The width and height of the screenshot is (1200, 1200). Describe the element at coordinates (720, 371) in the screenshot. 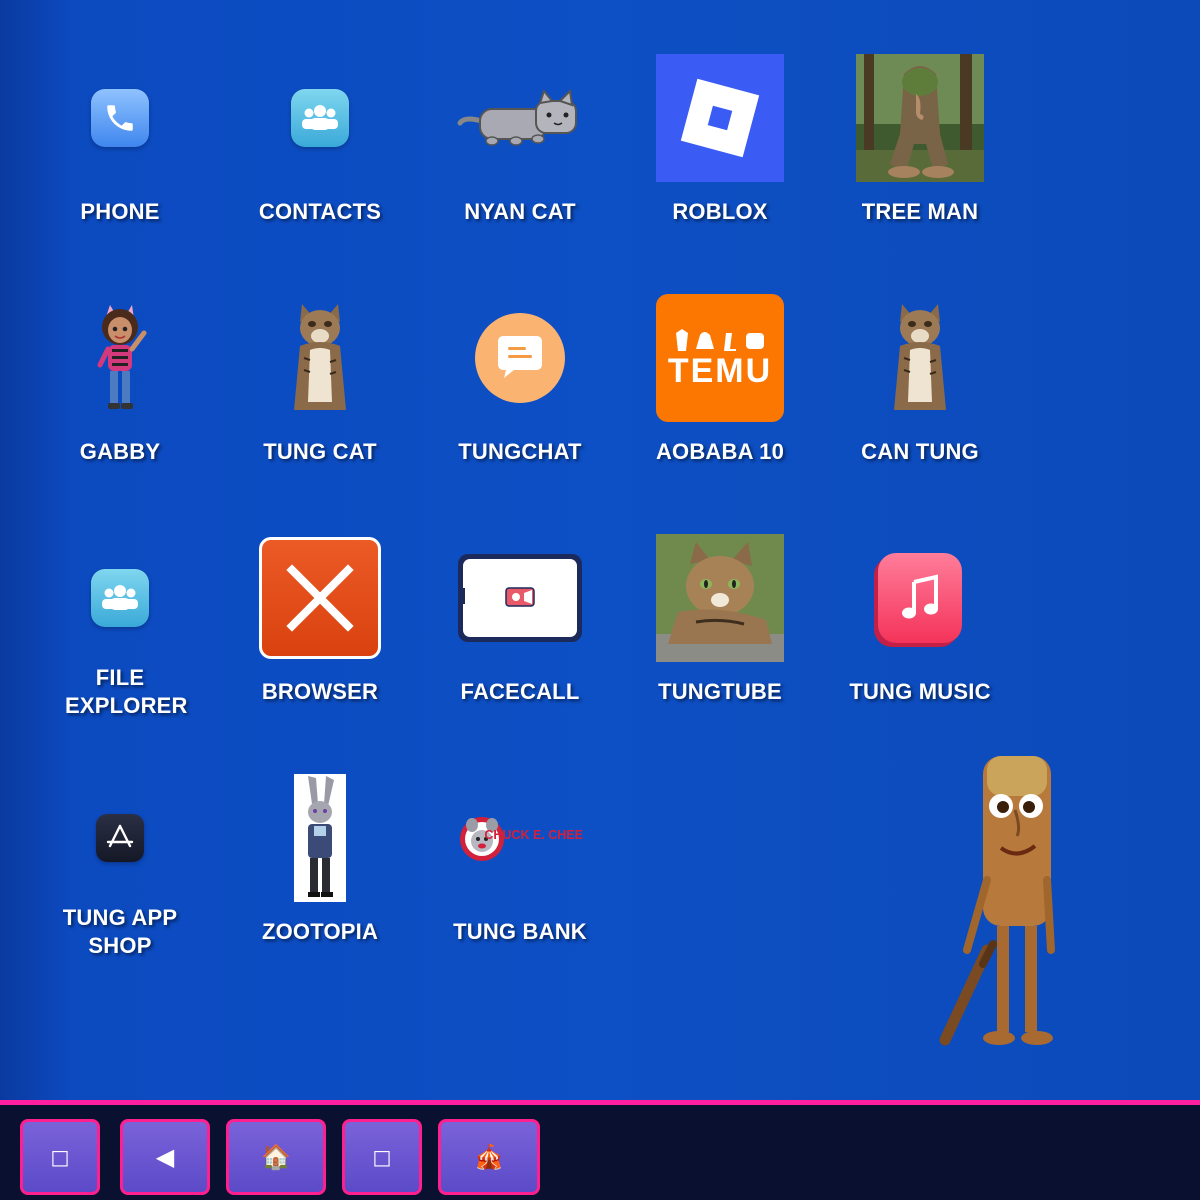

I see `temu-wordmark: TEMU` at that location.